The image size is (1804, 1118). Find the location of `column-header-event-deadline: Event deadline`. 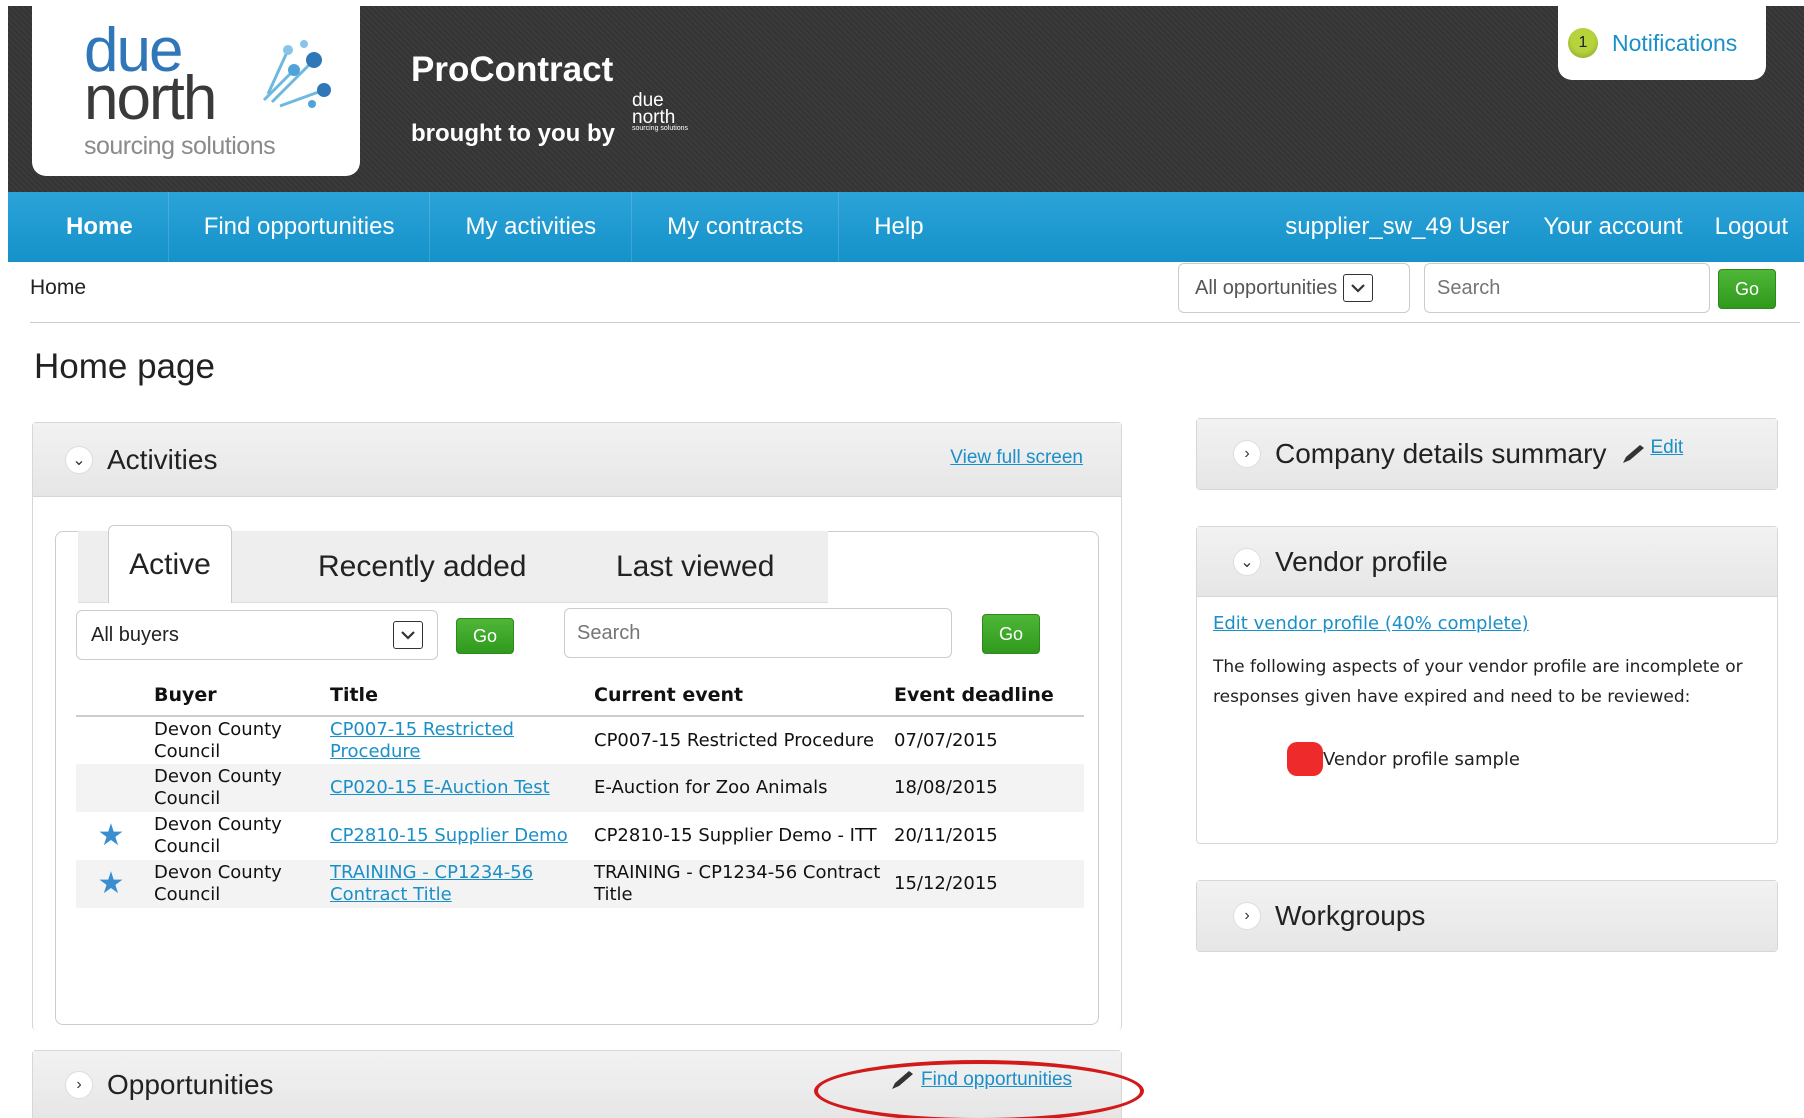

column-header-event-deadline: Event deadline is located at coordinates (989, 695).